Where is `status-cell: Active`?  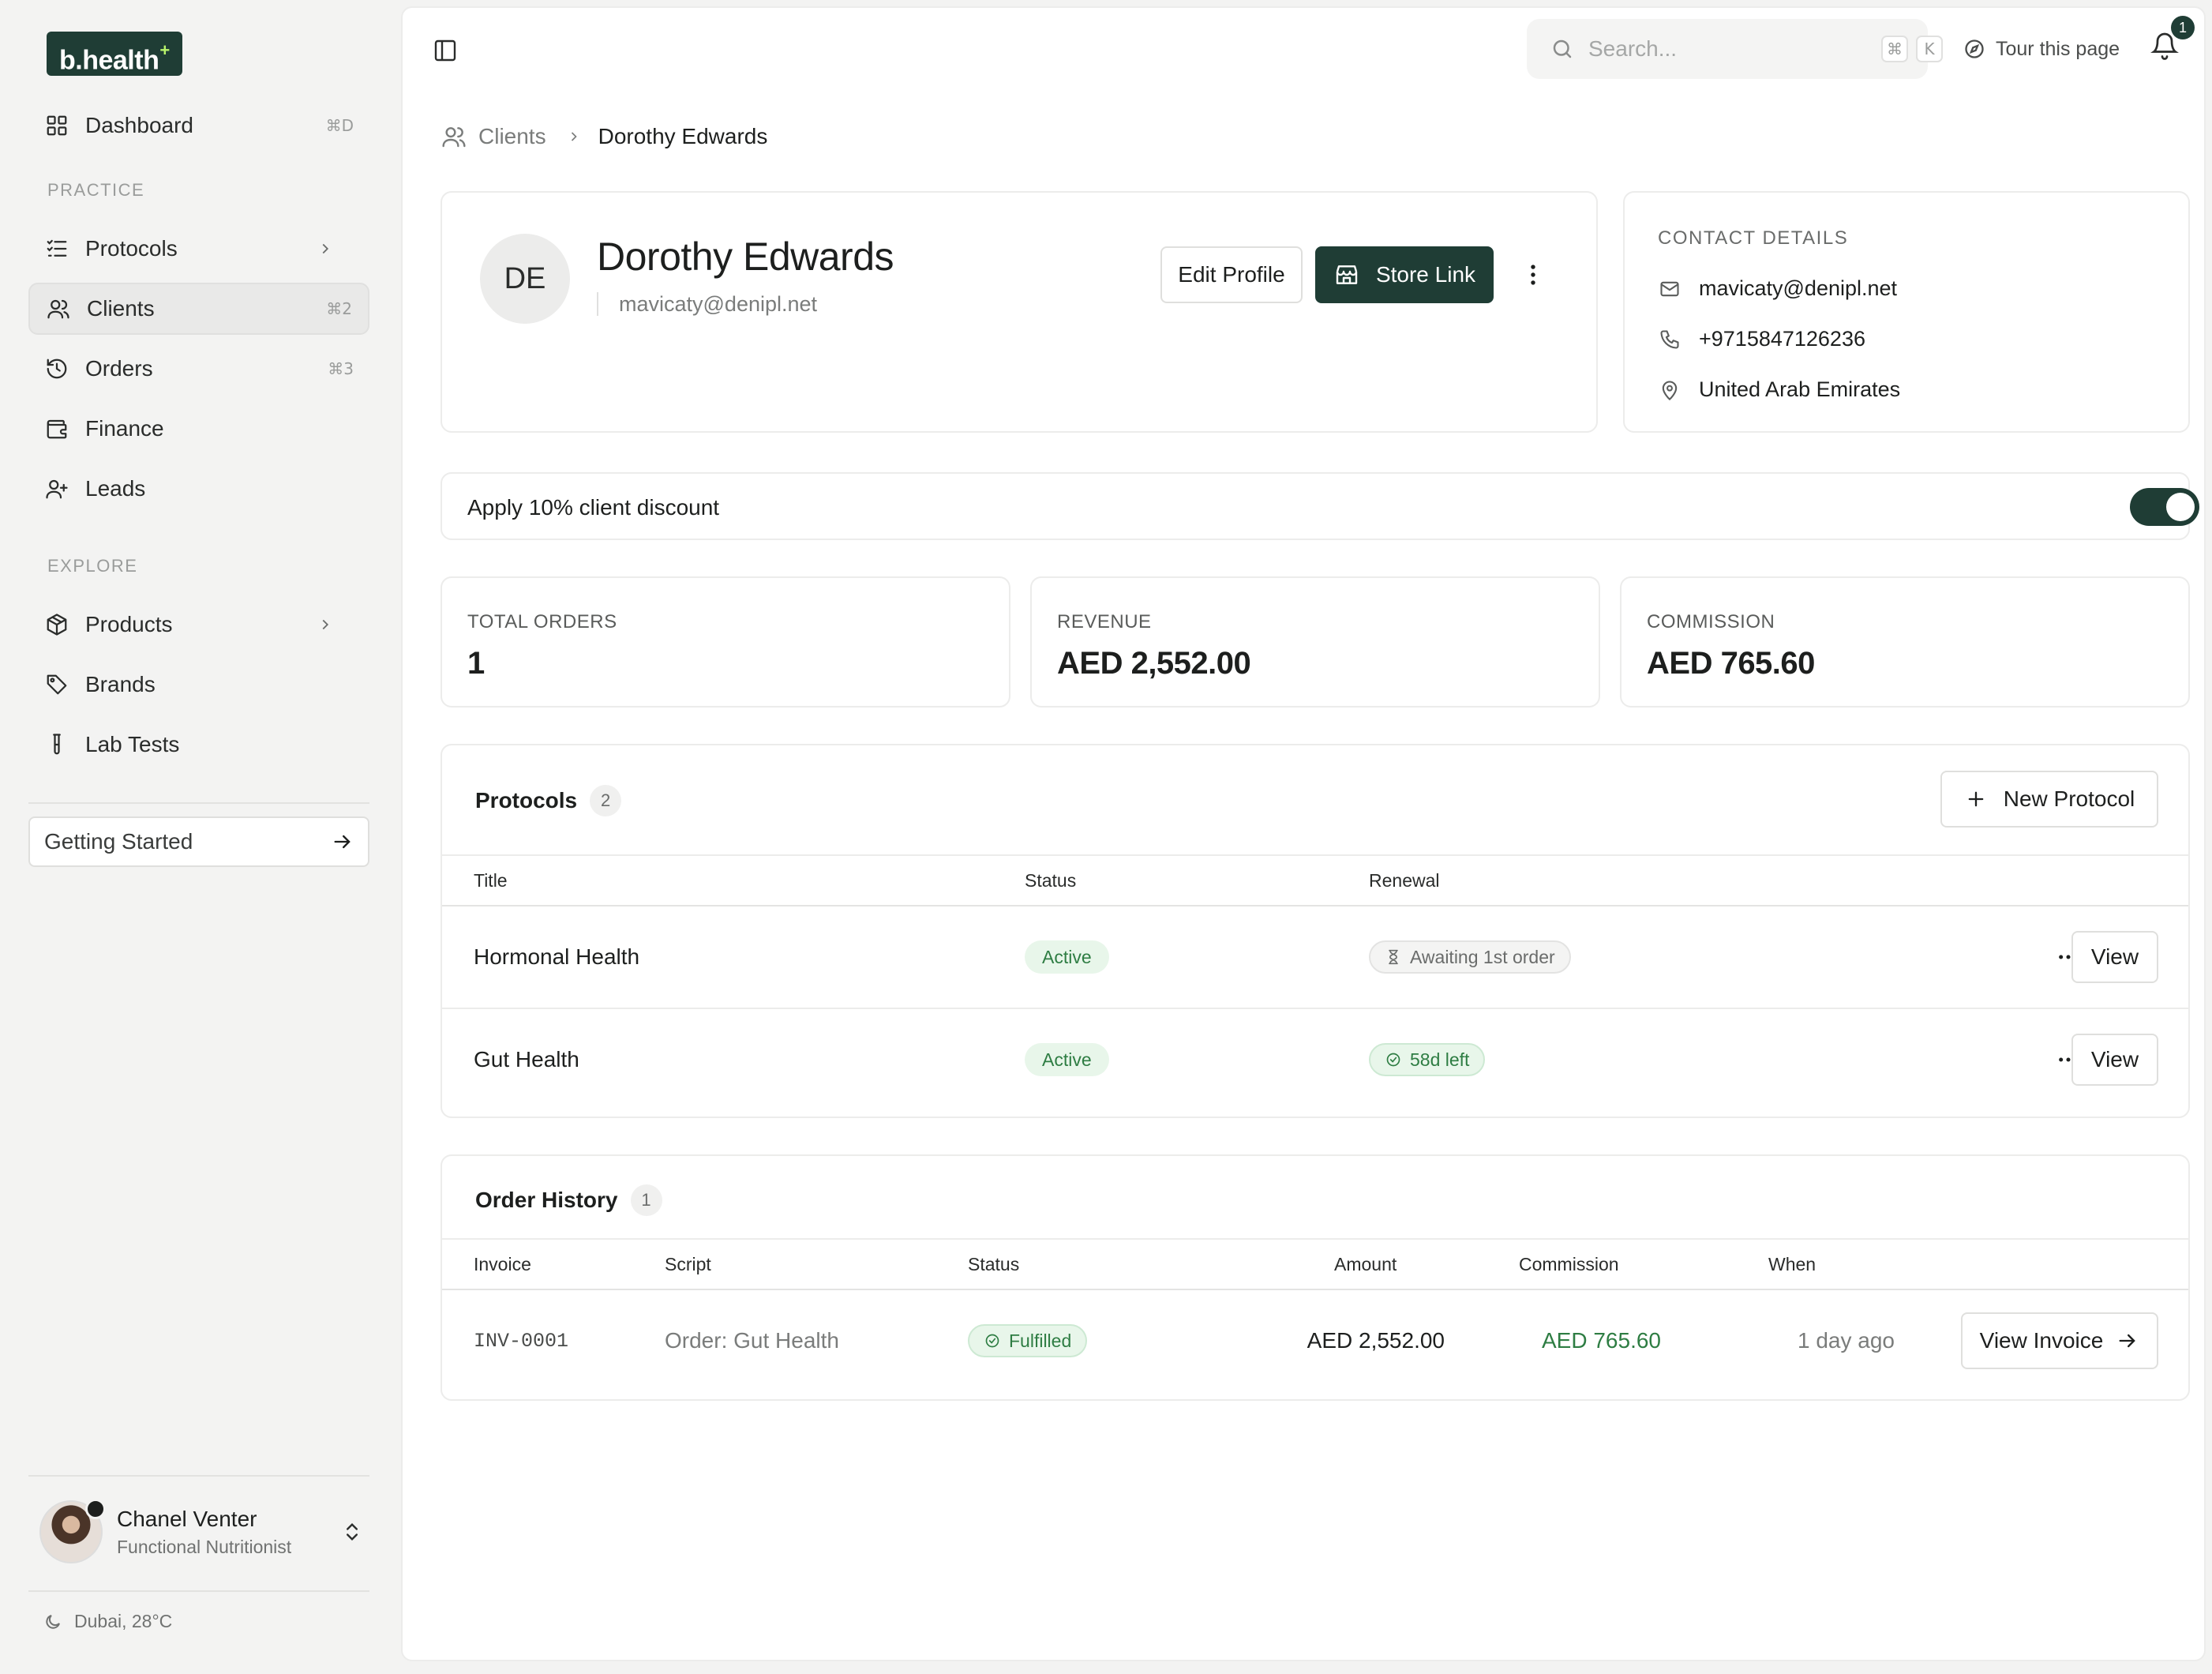
status-cell: Active is located at coordinates (1067, 957).